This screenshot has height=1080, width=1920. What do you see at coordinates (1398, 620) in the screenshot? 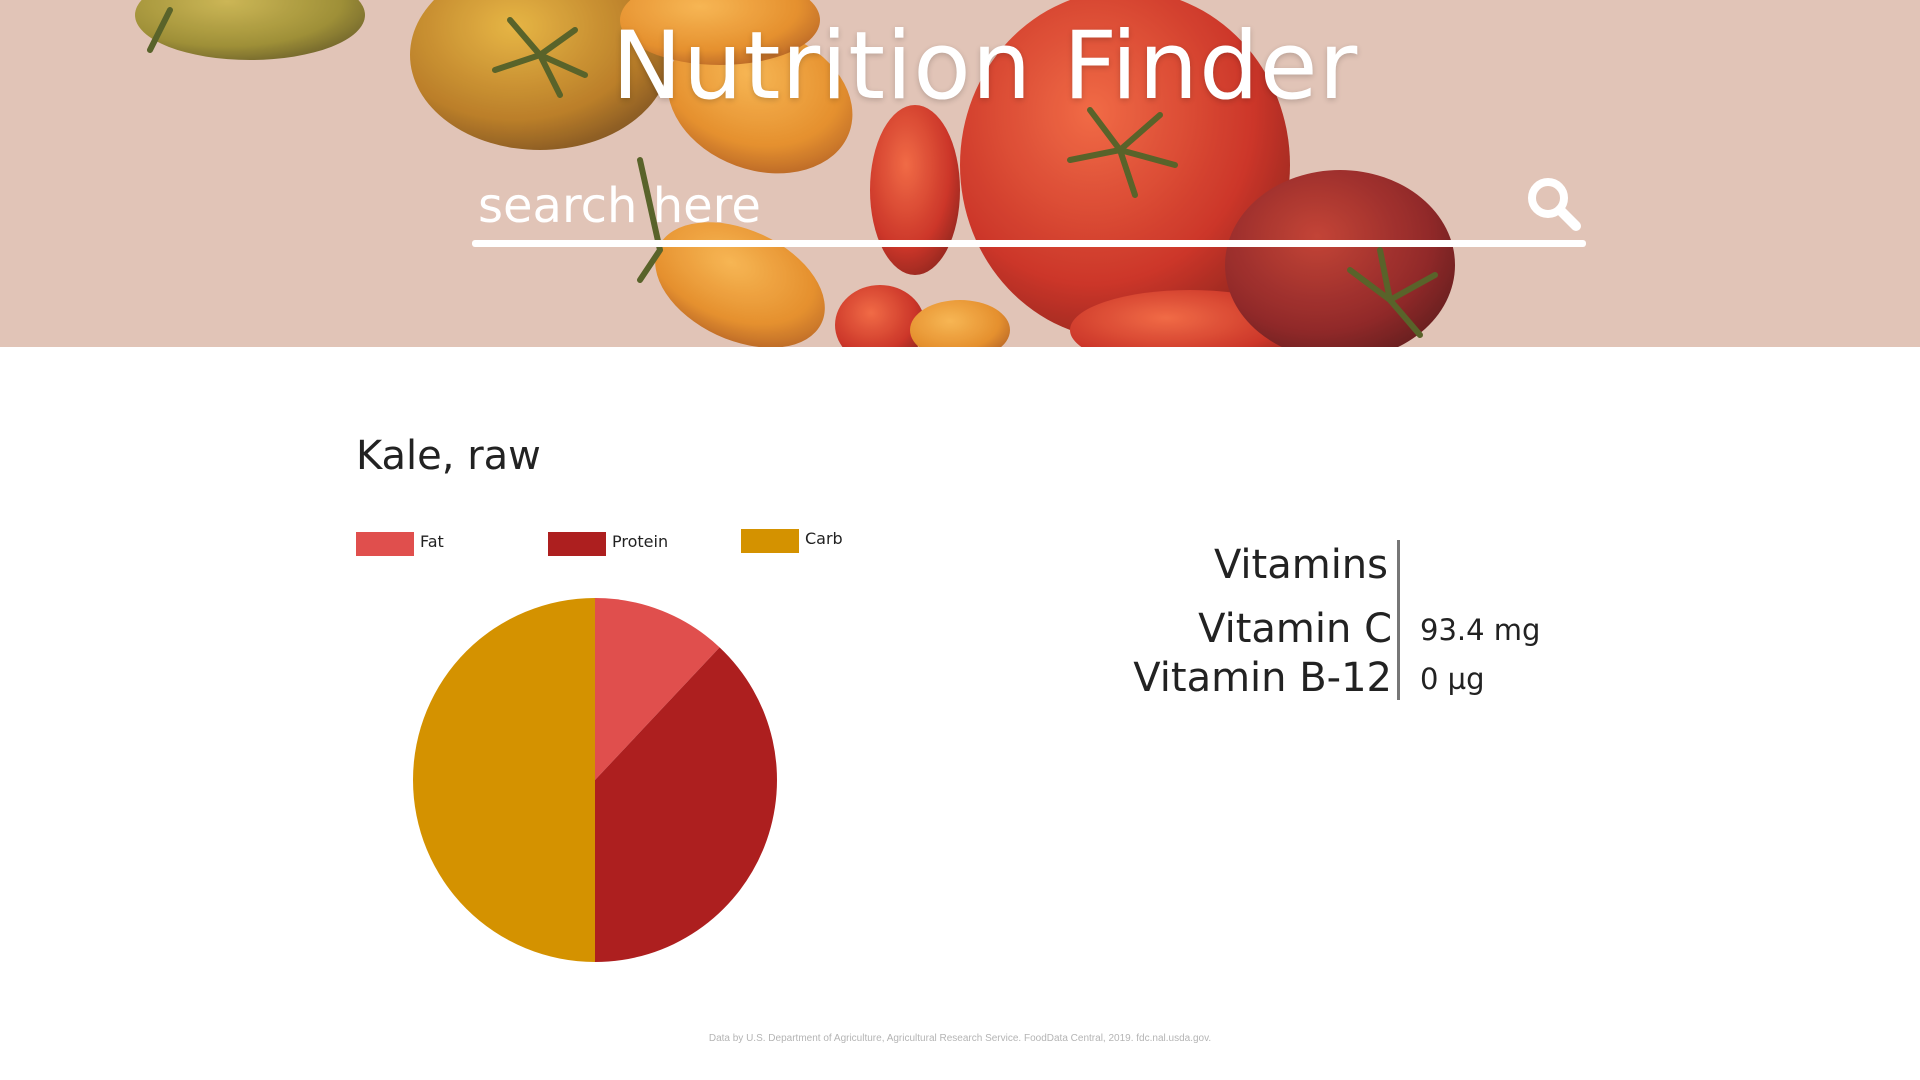
I see `vitamins-divider` at bounding box center [1398, 620].